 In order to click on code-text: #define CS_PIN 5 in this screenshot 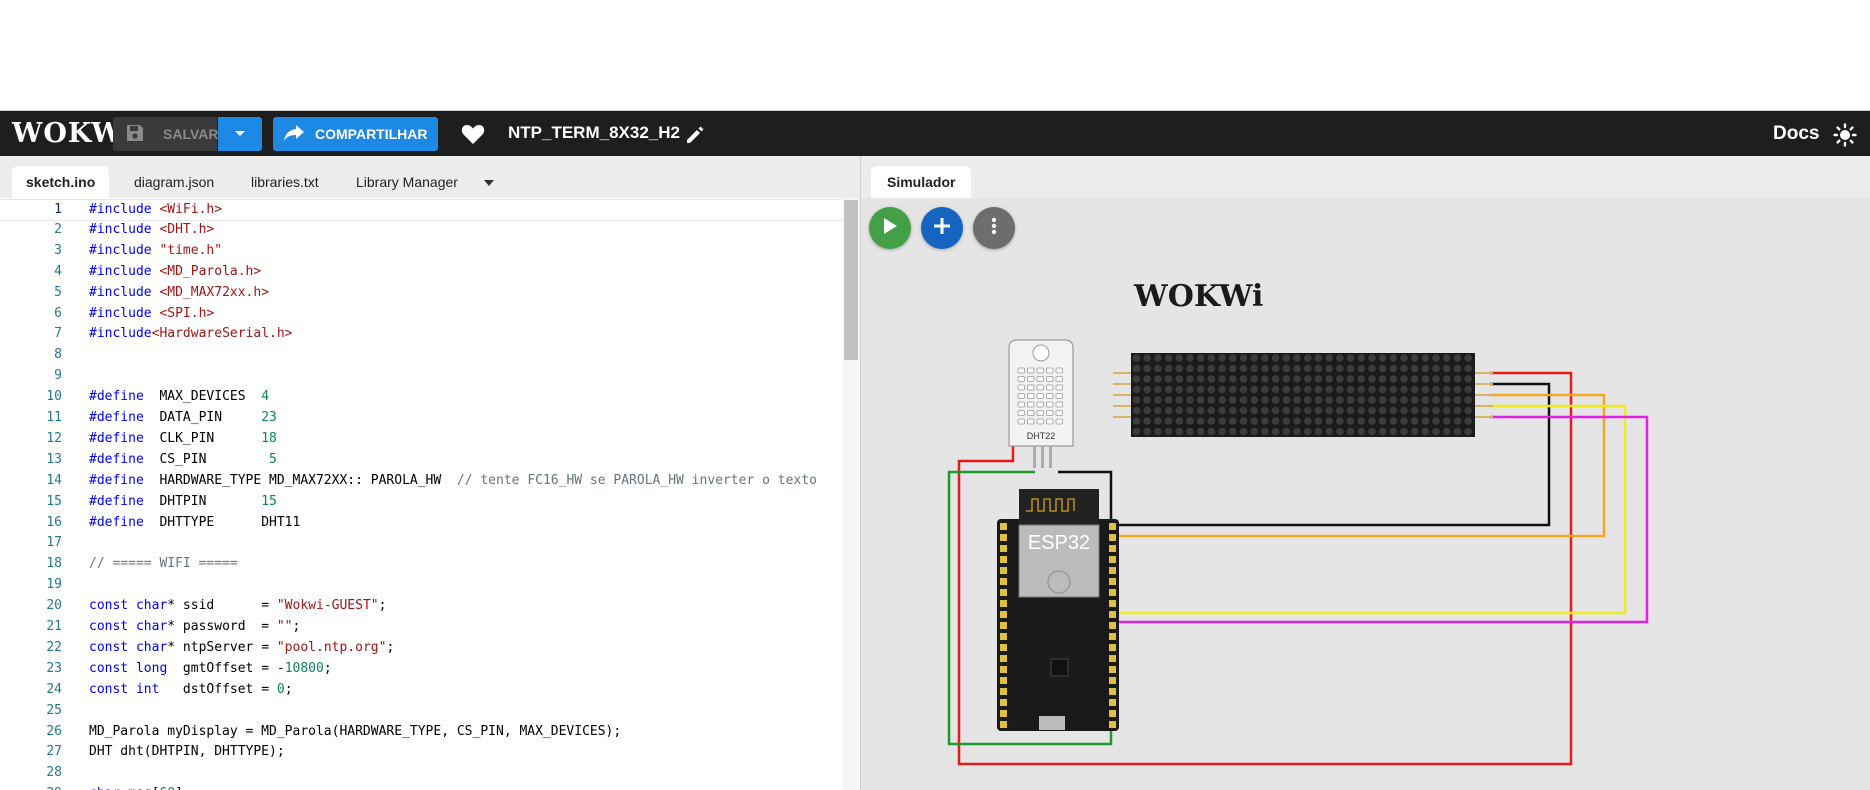, I will do `click(183, 459)`.